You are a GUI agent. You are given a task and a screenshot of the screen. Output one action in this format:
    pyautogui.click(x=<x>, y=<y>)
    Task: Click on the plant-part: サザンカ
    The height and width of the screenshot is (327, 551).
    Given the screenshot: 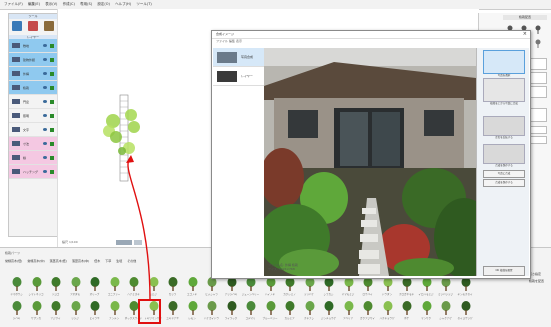 What is the action you would take?
    pyautogui.click(x=36, y=311)
    